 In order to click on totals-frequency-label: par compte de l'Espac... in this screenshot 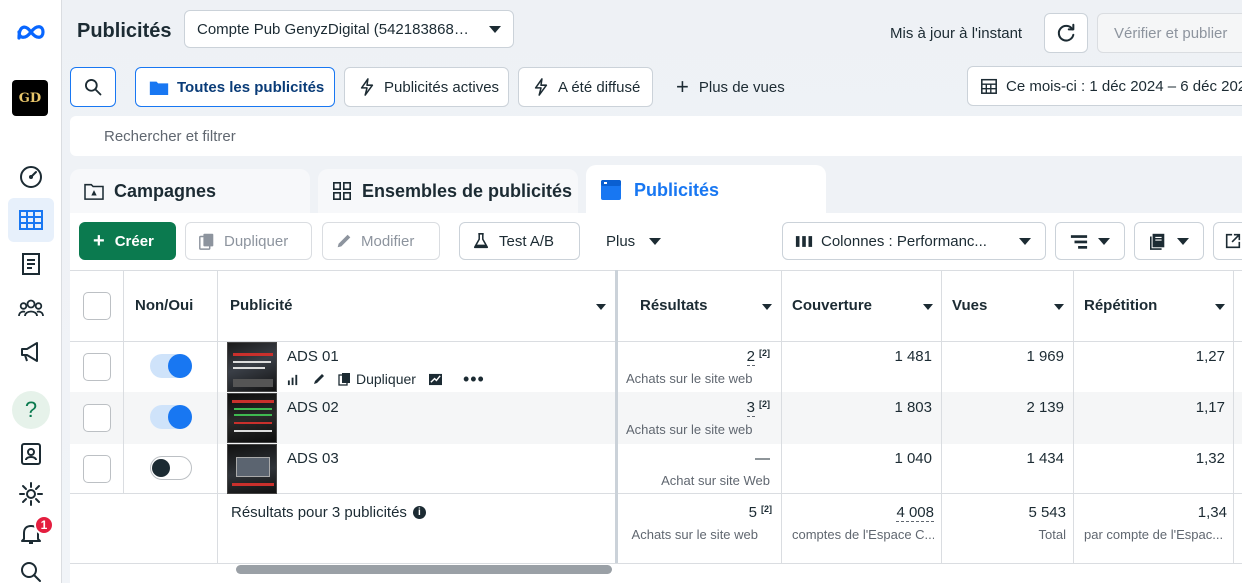, I will do `click(1154, 534)`.